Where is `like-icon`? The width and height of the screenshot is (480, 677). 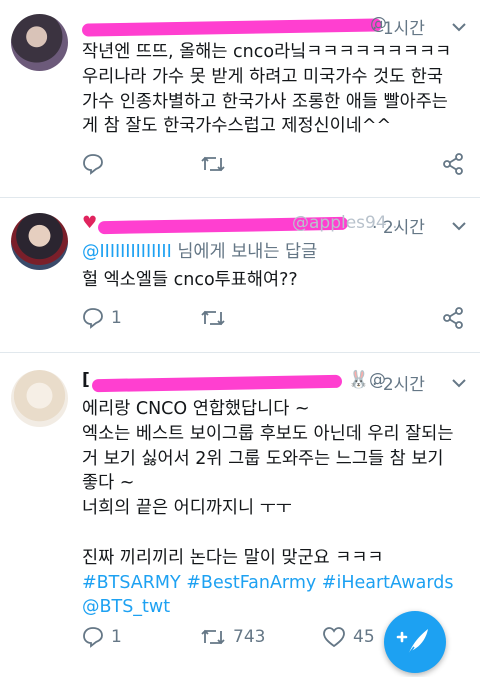 like-icon is located at coordinates (334, 637).